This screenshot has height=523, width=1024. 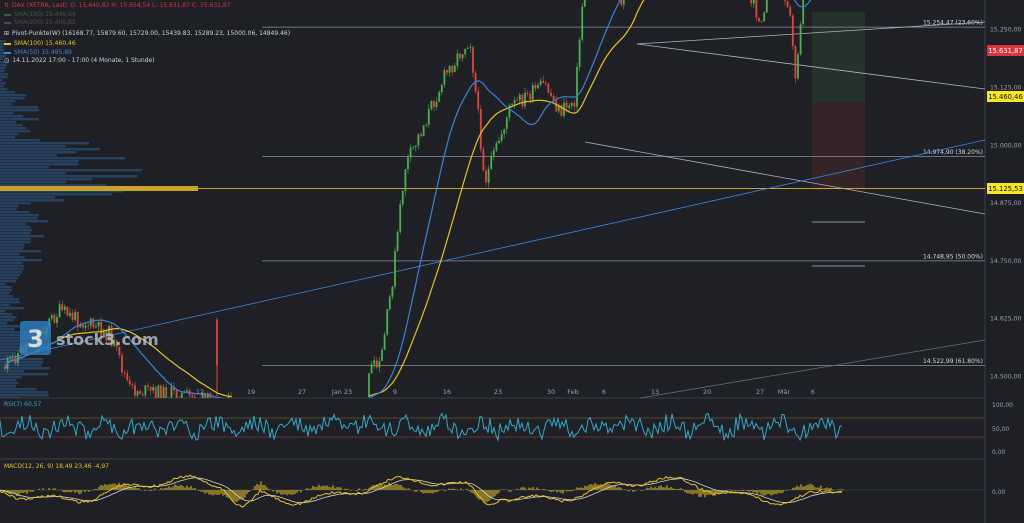 I want to click on watermark-text: stock3.com, so click(x=107, y=339).